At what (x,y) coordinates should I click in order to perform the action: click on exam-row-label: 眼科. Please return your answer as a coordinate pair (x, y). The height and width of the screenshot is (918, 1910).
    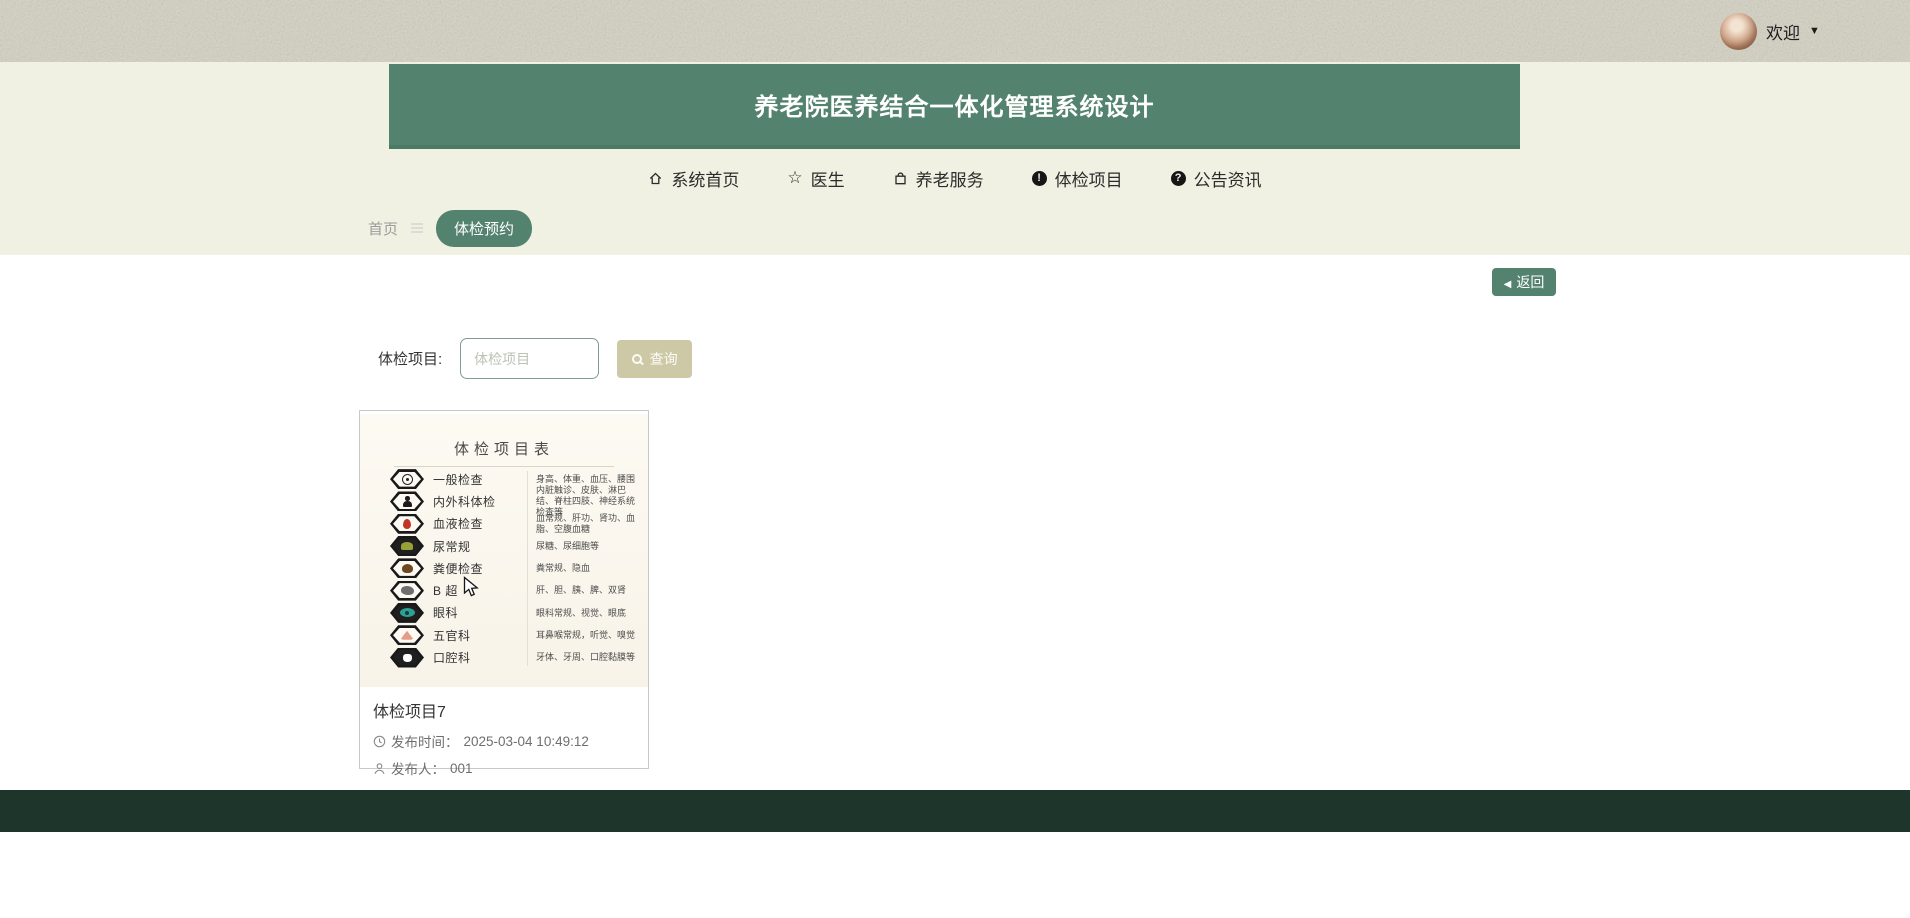
    Looking at the image, I should click on (446, 613).